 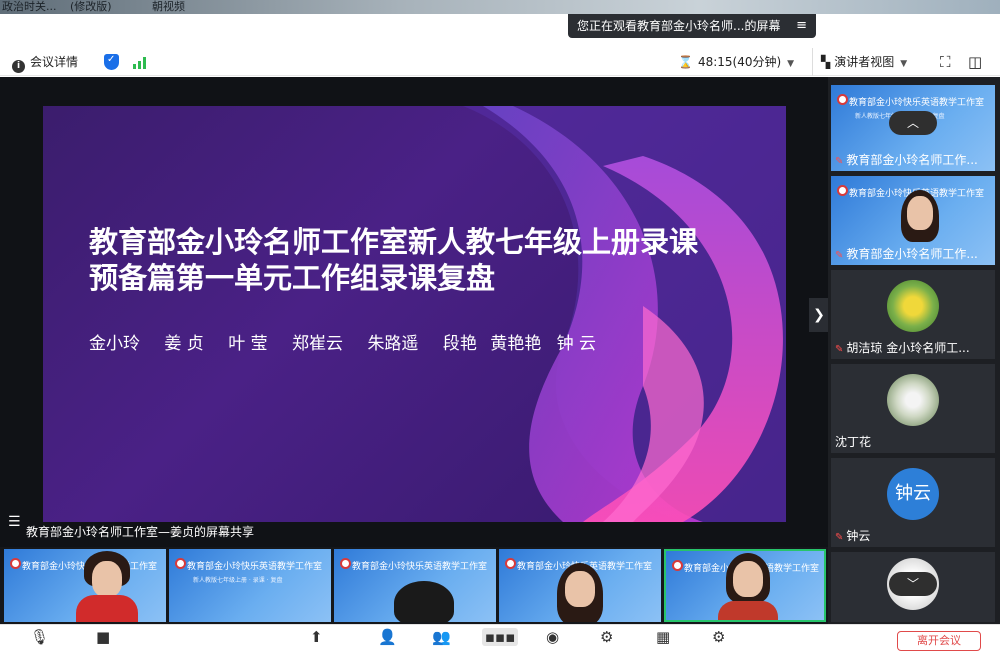 I want to click on camera-icon: ■, so click(x=103, y=637).